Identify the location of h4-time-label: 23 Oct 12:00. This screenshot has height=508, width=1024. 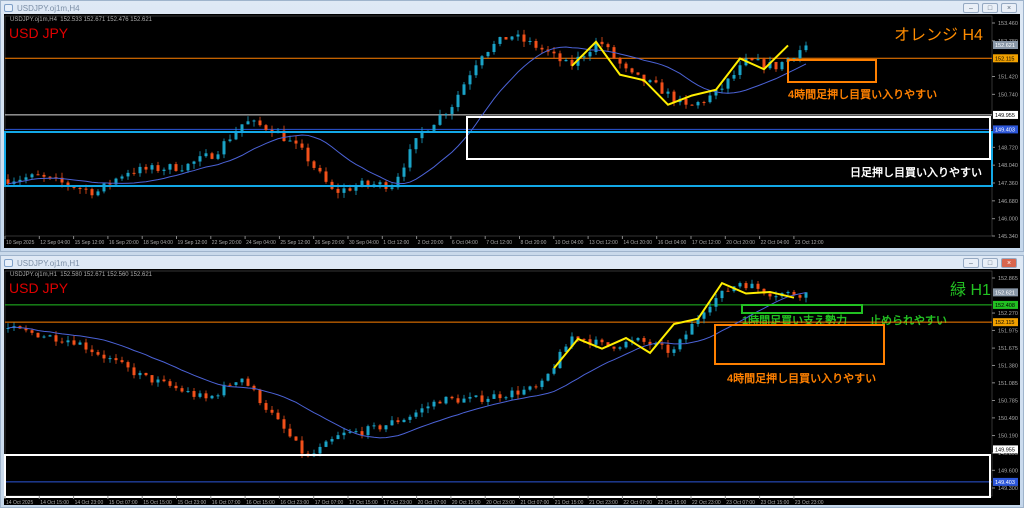
(809, 243).